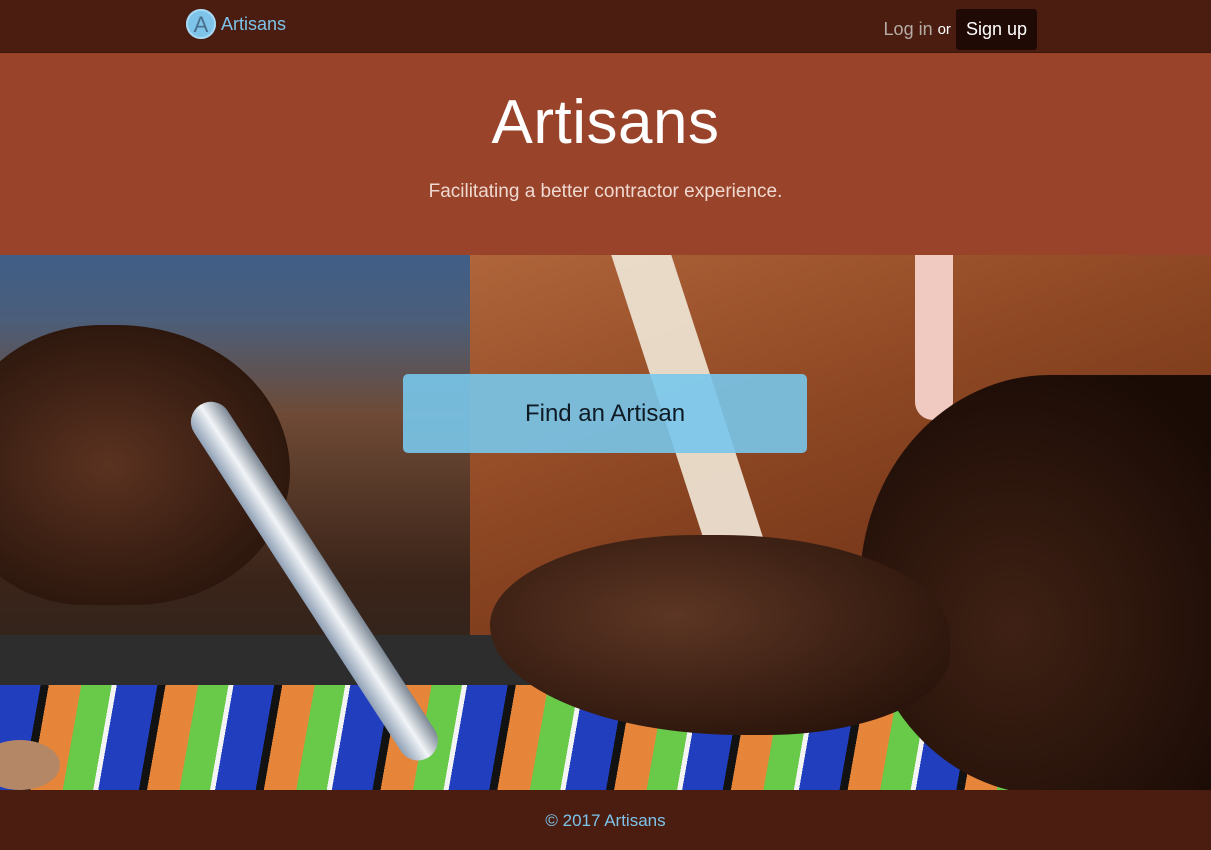  I want to click on footer-copyright: © 2017 Artisans, so click(605, 820).